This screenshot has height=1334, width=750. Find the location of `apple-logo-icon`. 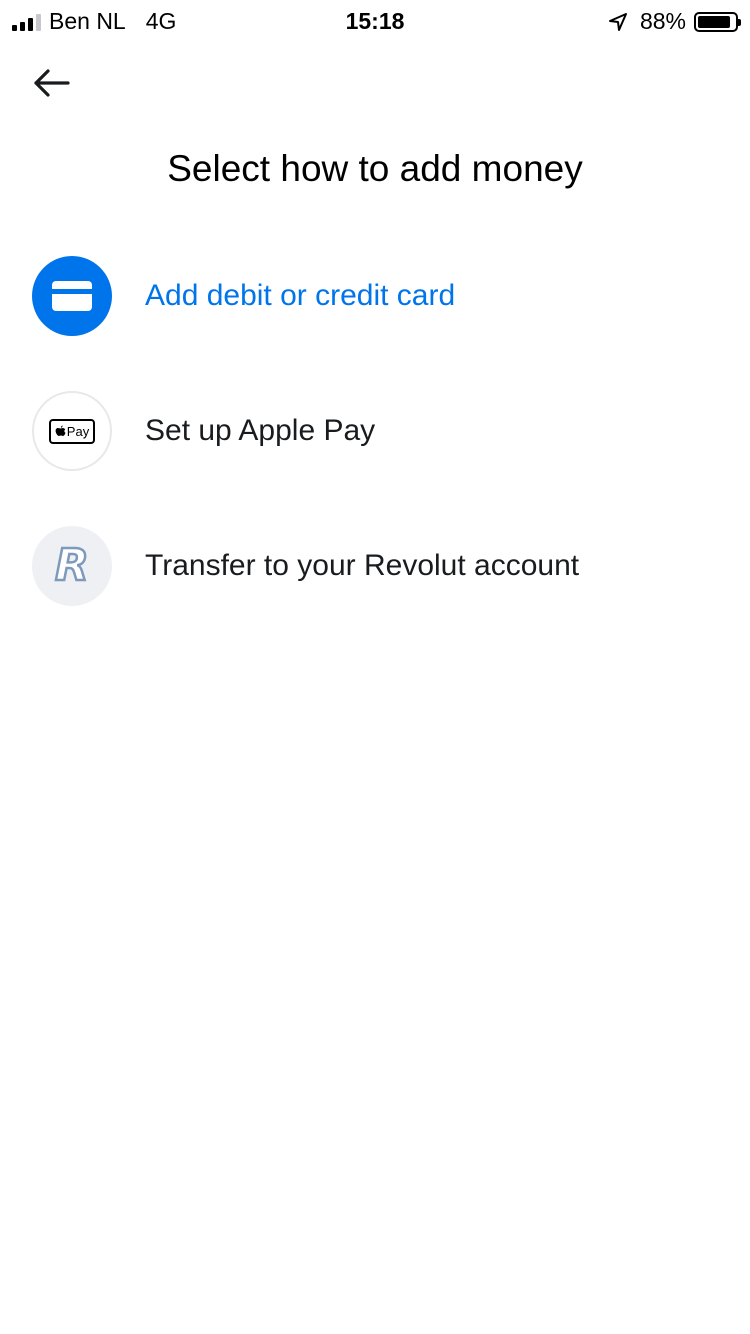

apple-logo-icon is located at coordinates (60, 430).